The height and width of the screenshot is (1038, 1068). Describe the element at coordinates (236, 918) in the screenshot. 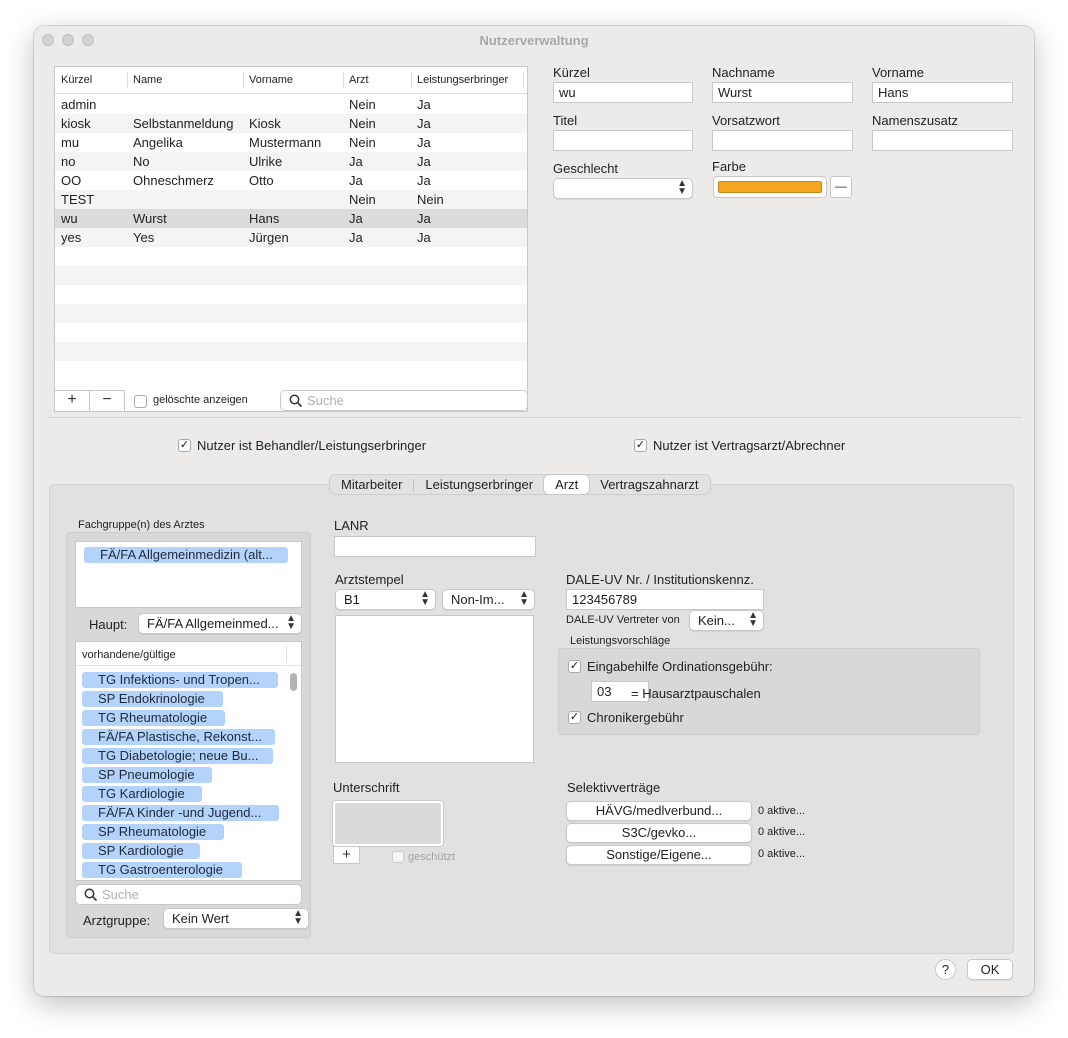

I see `arztgruppe-select: Kein Wert ▲ ▼` at that location.